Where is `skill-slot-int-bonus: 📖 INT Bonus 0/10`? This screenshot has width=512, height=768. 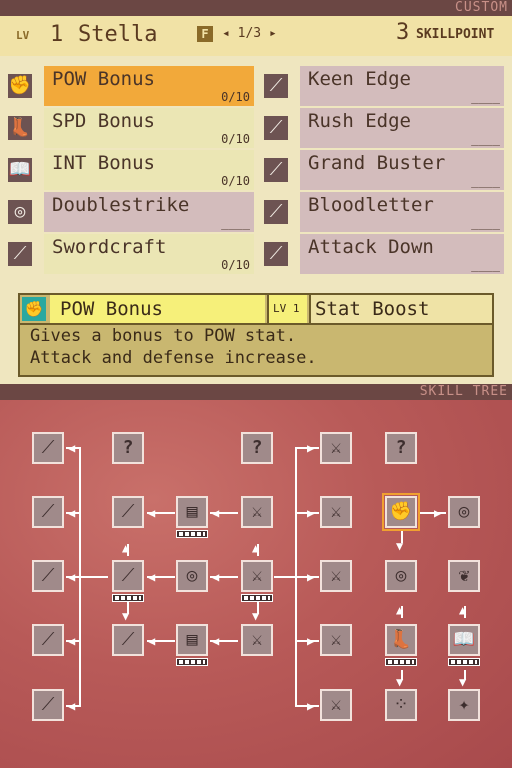 skill-slot-int-bonus: 📖 INT Bonus 0/10 is located at coordinates (128, 170).